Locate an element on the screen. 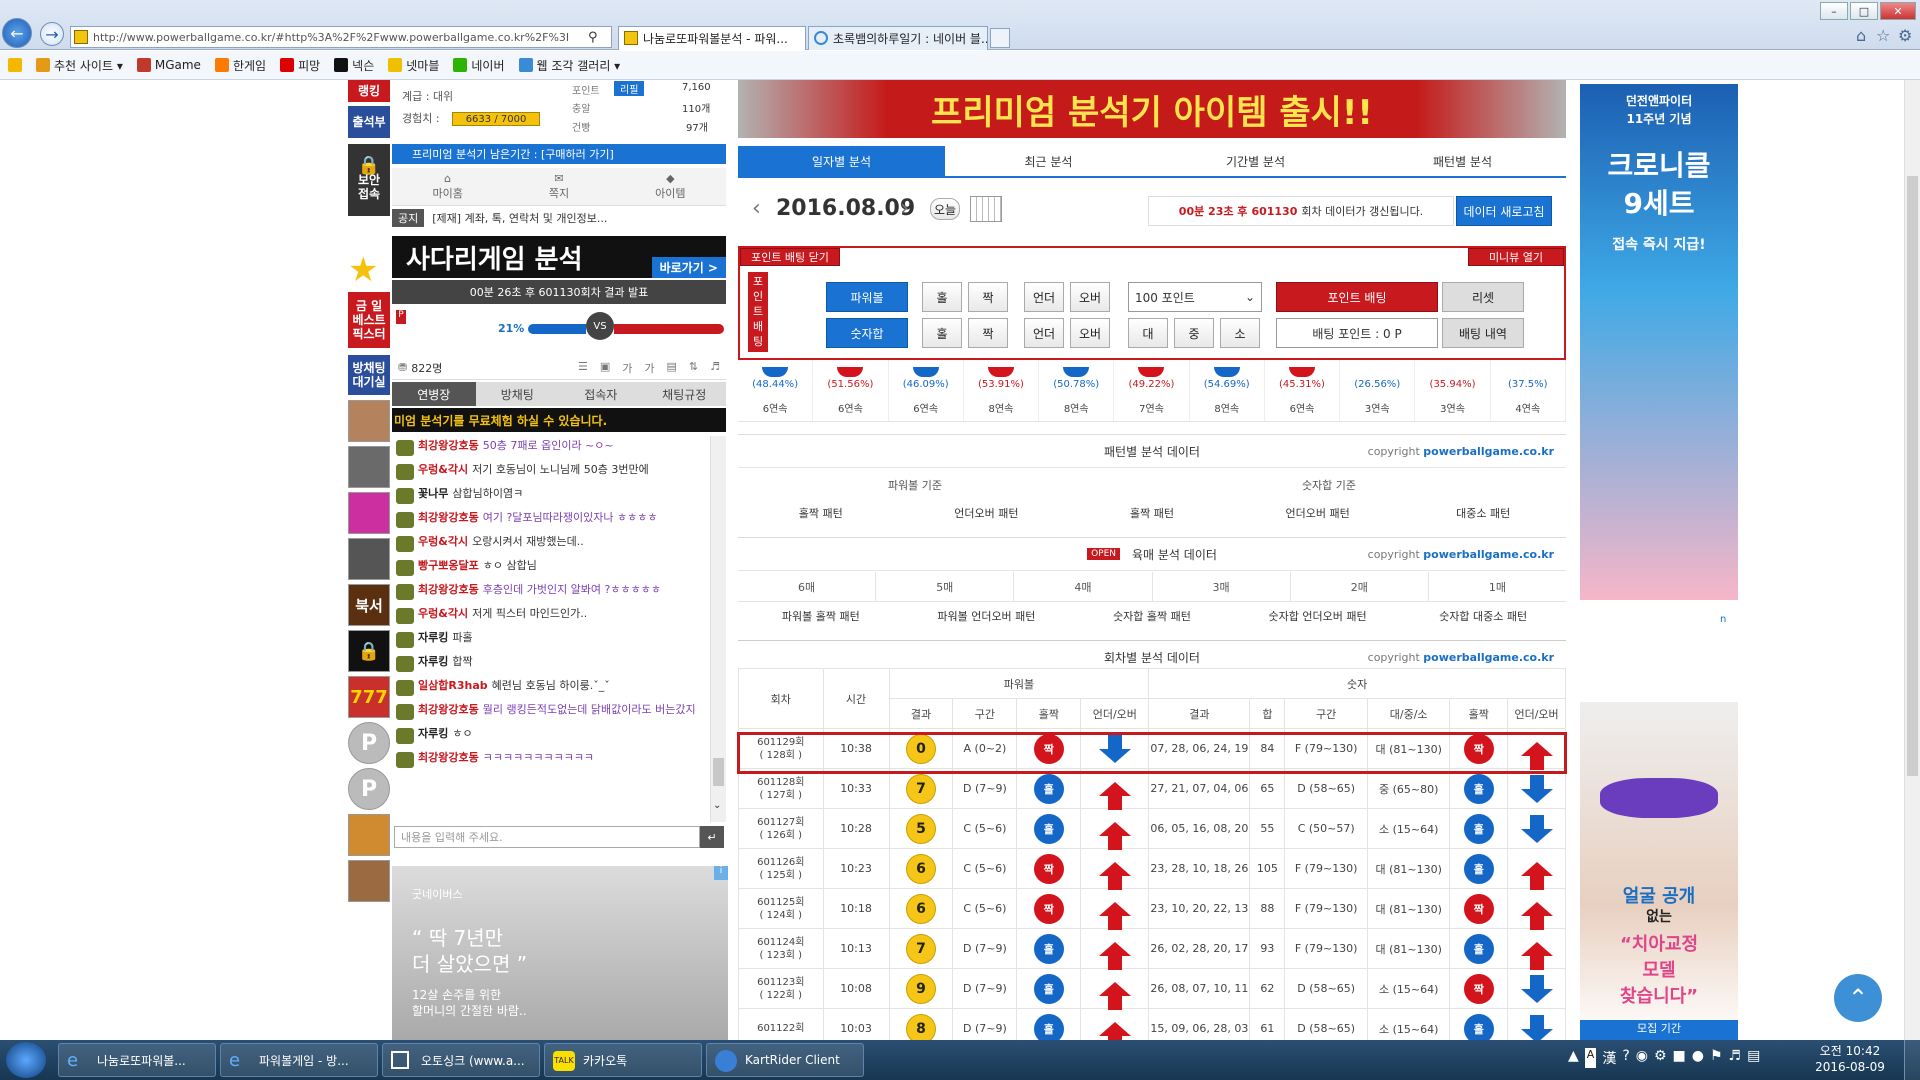 The image size is (1920, 1080). reset-button: 리셋 is located at coordinates (1483, 297).